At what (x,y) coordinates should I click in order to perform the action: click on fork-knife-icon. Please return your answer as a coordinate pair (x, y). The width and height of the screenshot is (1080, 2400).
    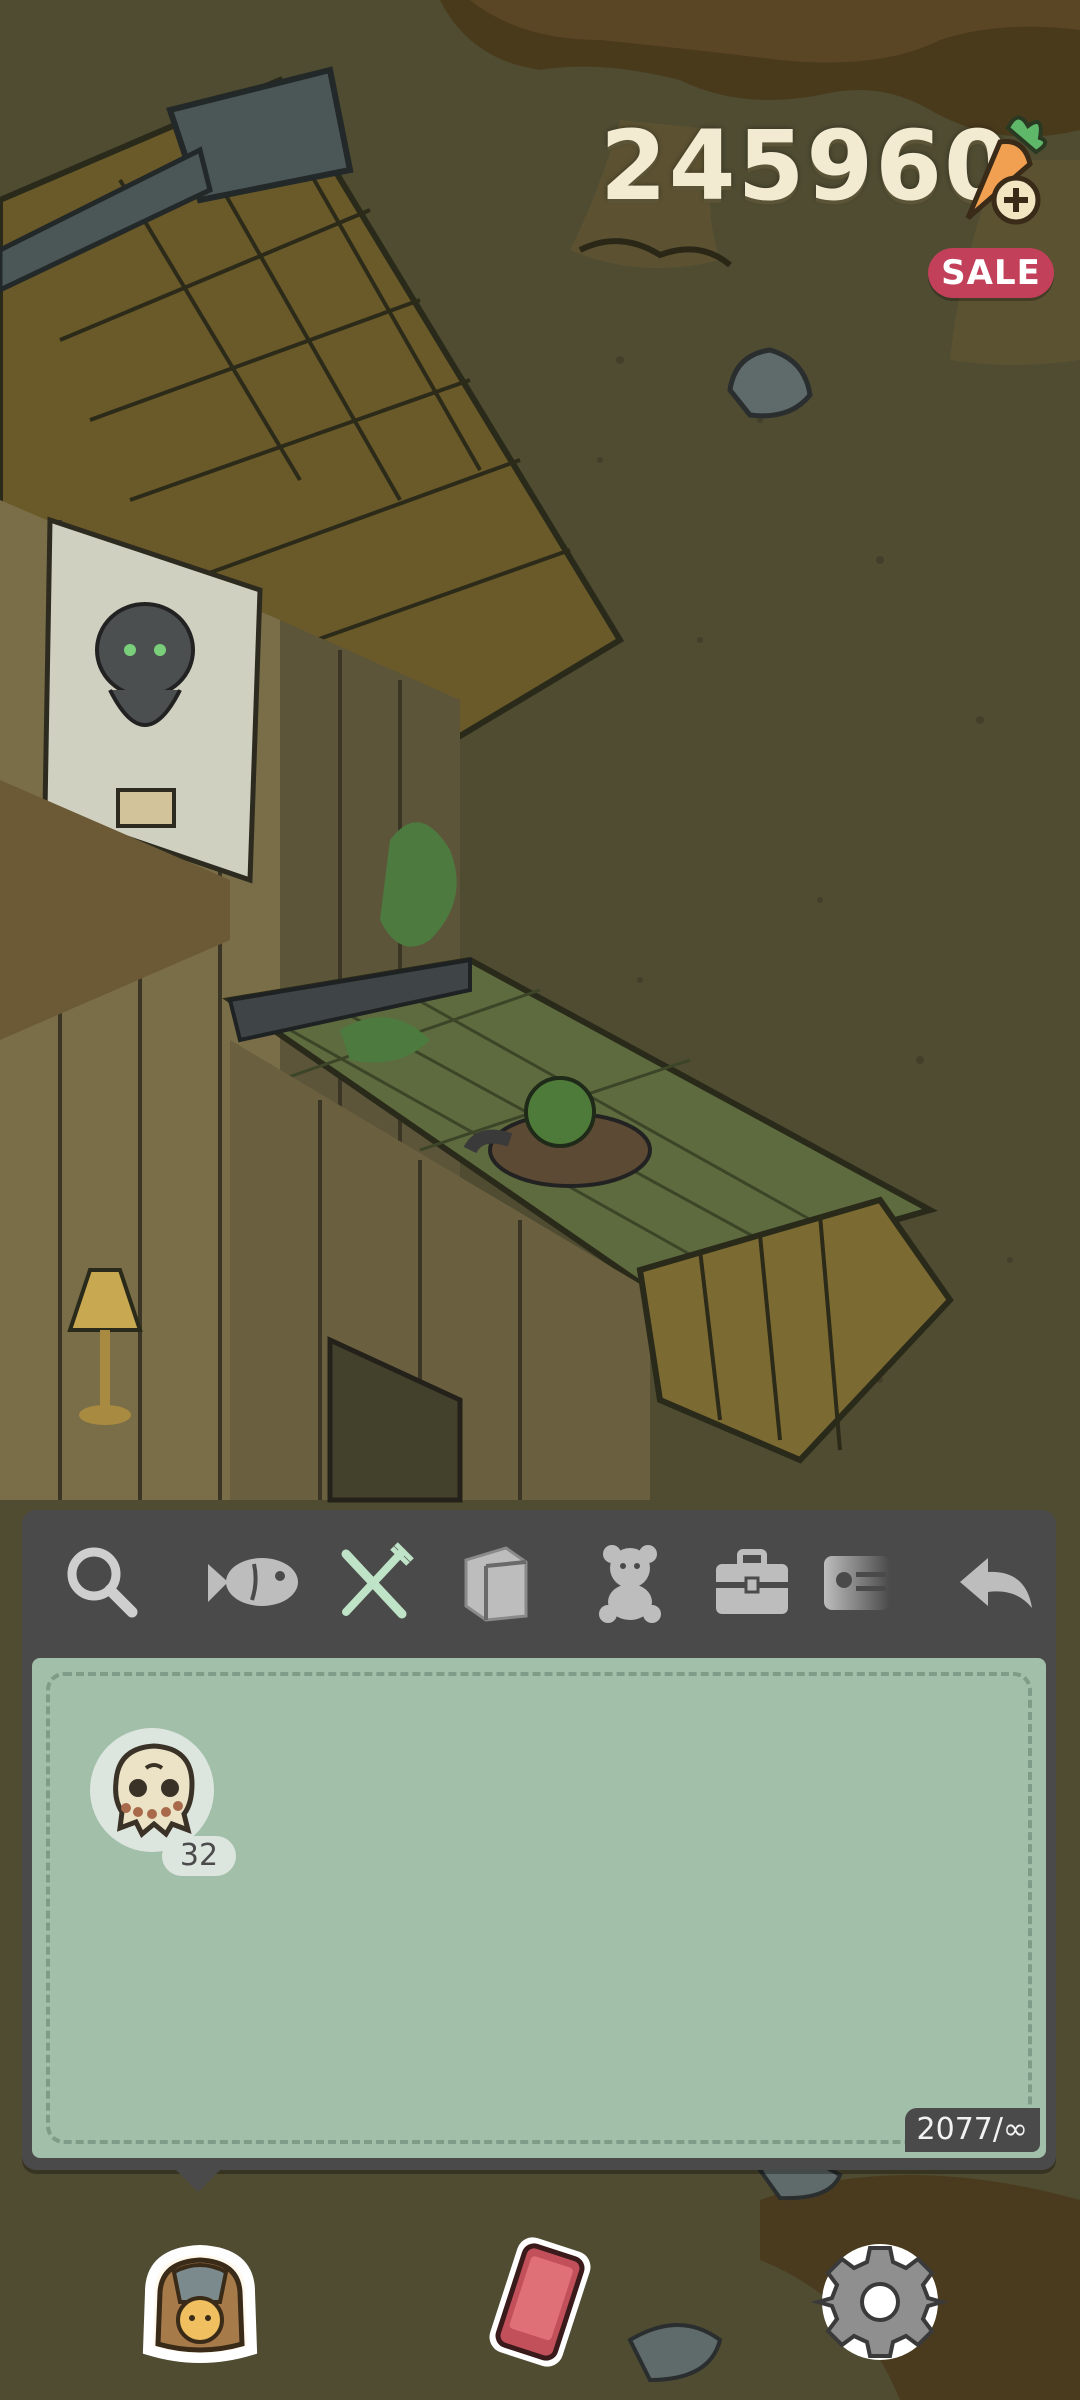
    Looking at the image, I should click on (374, 1582).